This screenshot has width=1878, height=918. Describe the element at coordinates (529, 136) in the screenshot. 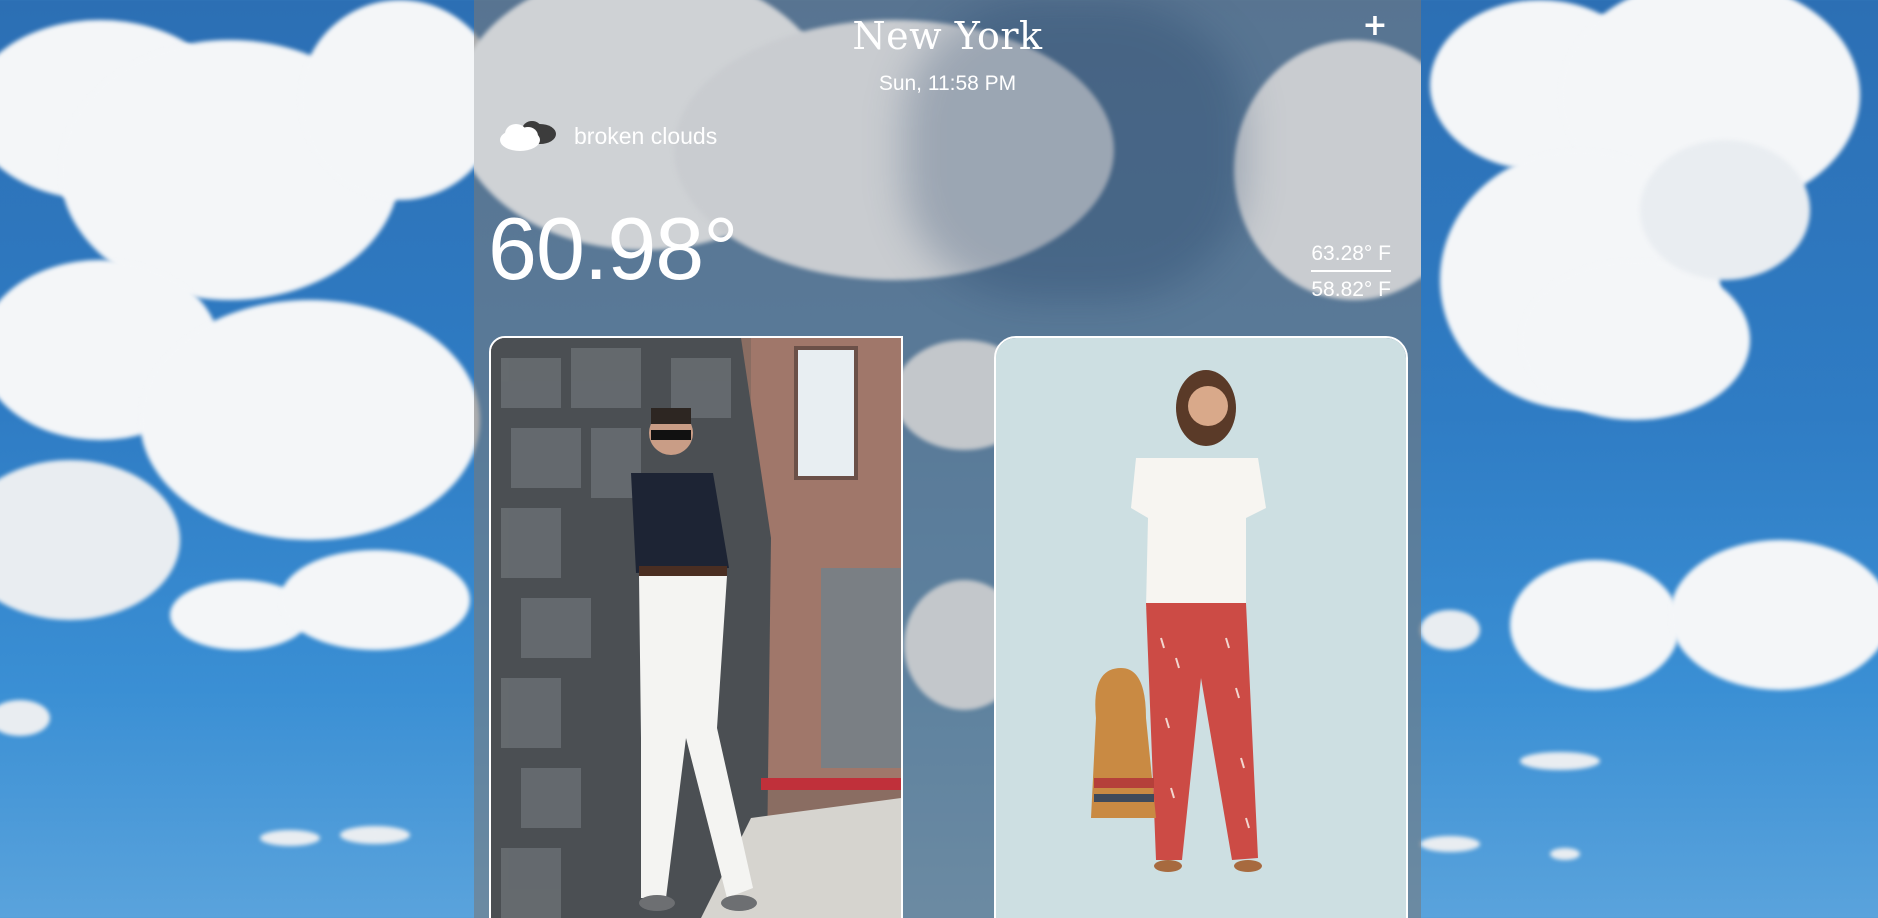

I see `broken-clouds-icon` at that location.